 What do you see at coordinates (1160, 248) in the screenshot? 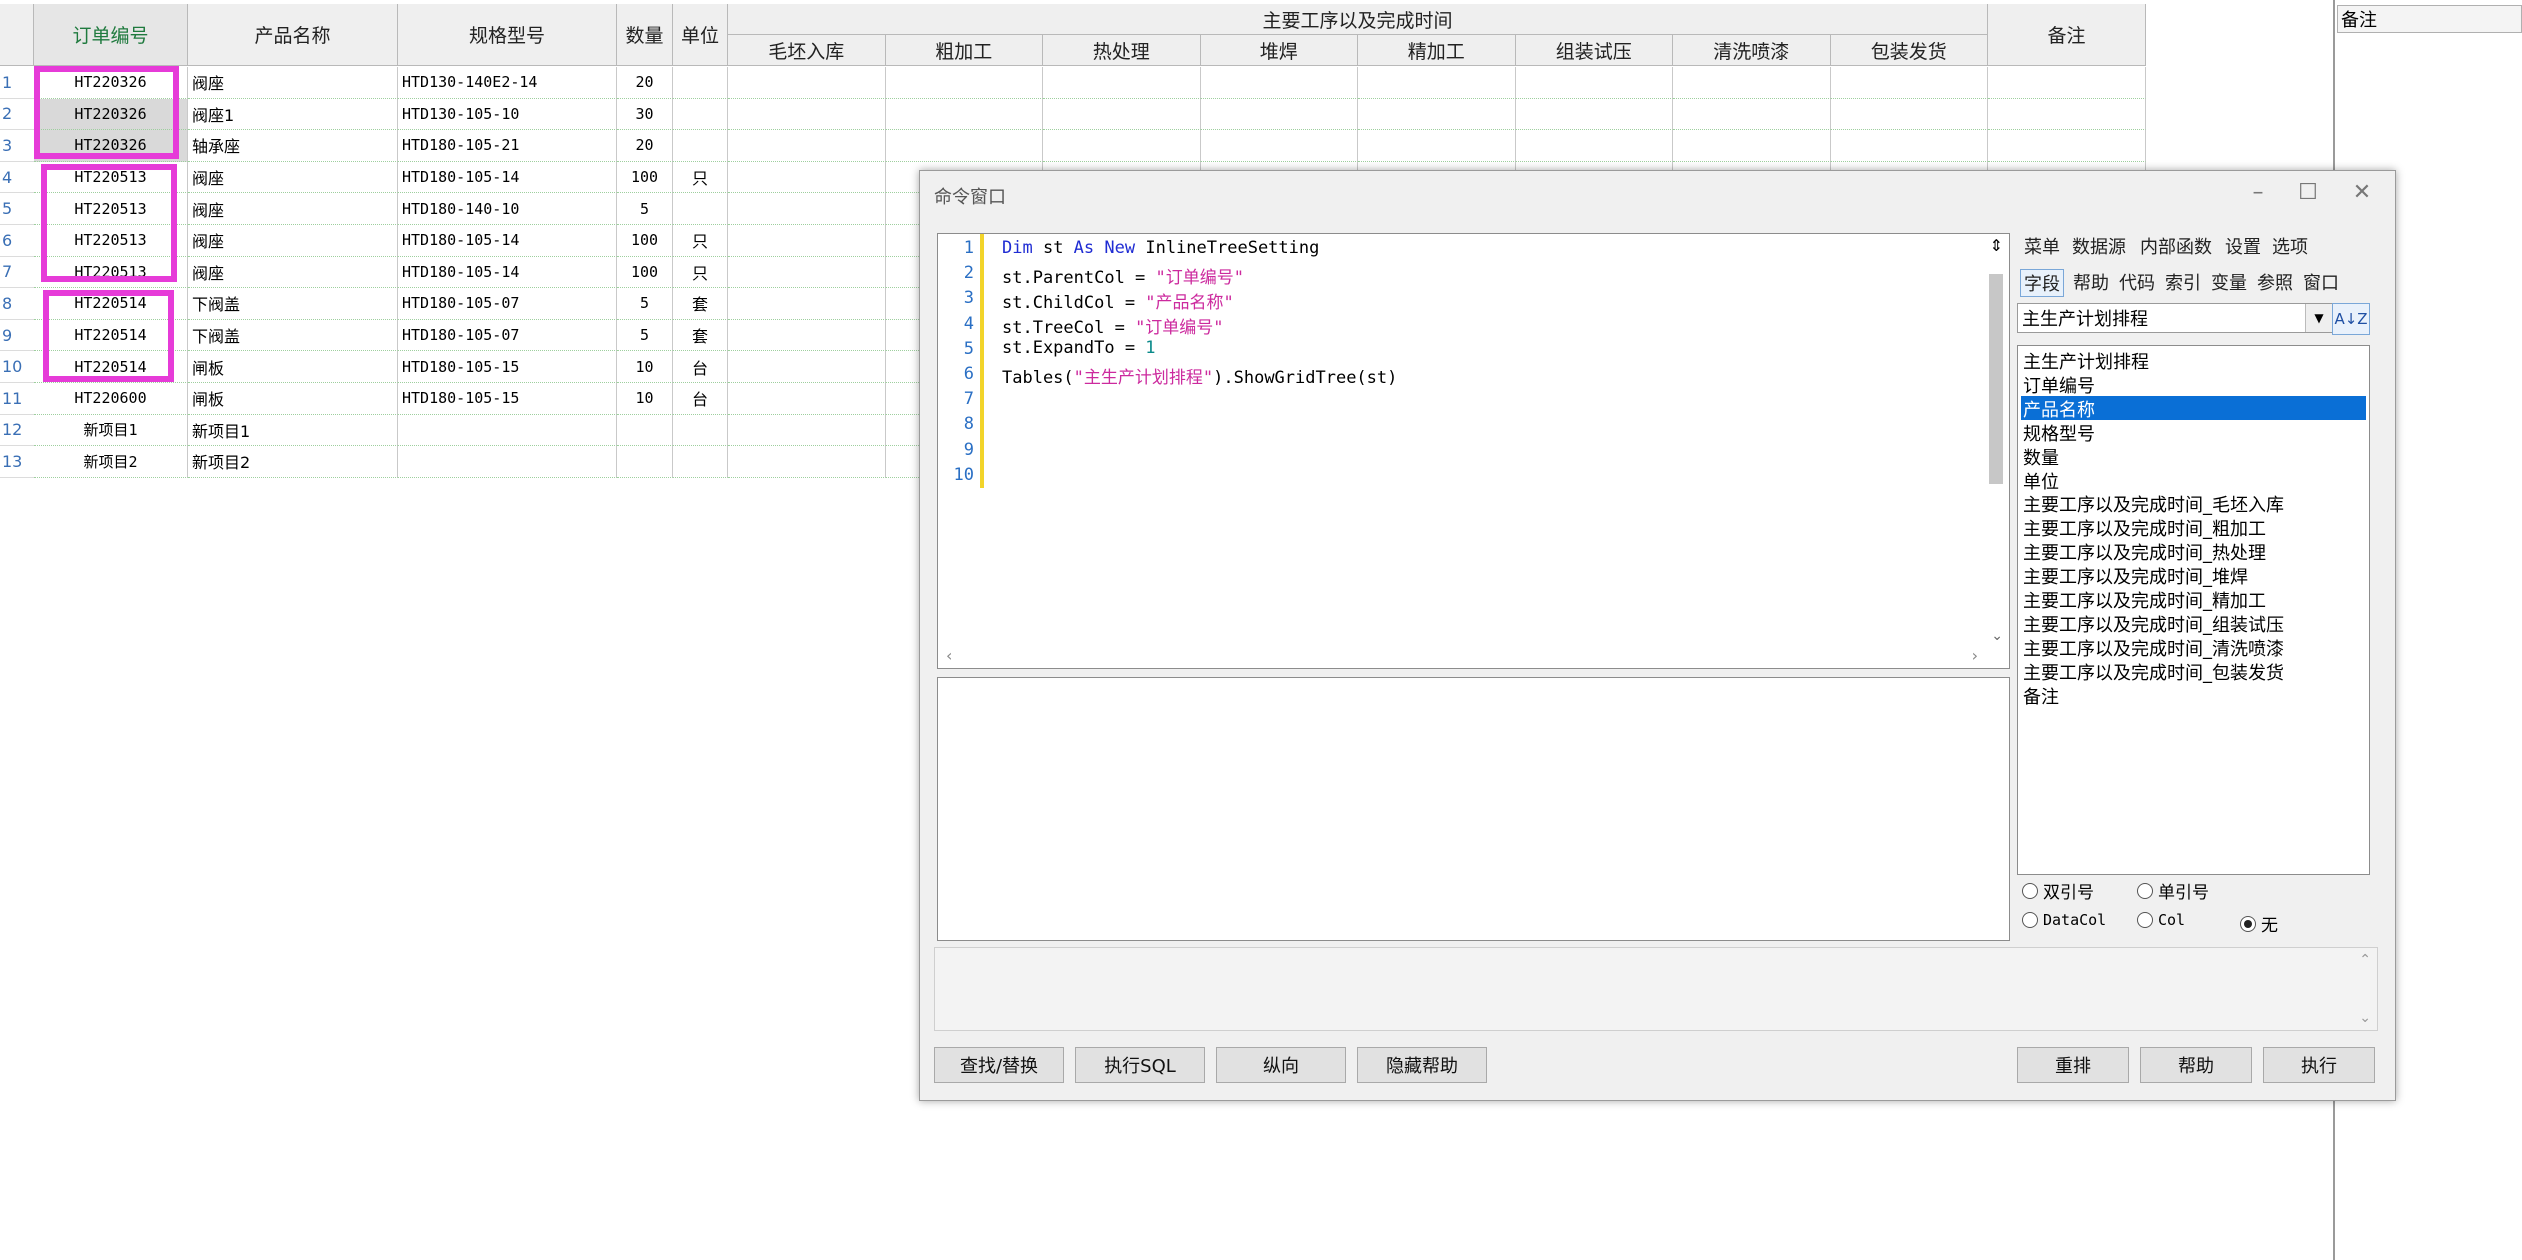
I see `code-line-1: Dim st As New InlineTreeSetting` at bounding box center [1160, 248].